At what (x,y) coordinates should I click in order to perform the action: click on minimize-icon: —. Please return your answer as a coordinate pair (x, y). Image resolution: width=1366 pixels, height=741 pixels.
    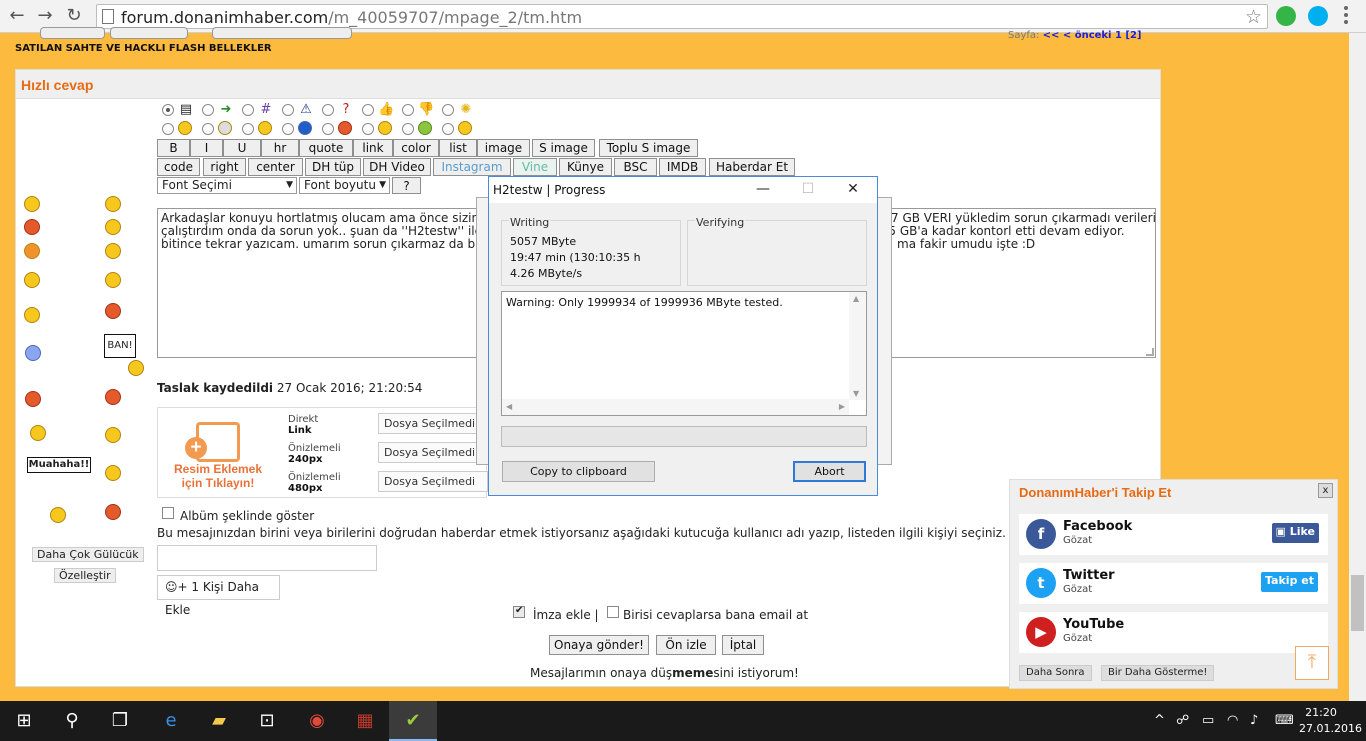
    Looking at the image, I should click on (763, 190).